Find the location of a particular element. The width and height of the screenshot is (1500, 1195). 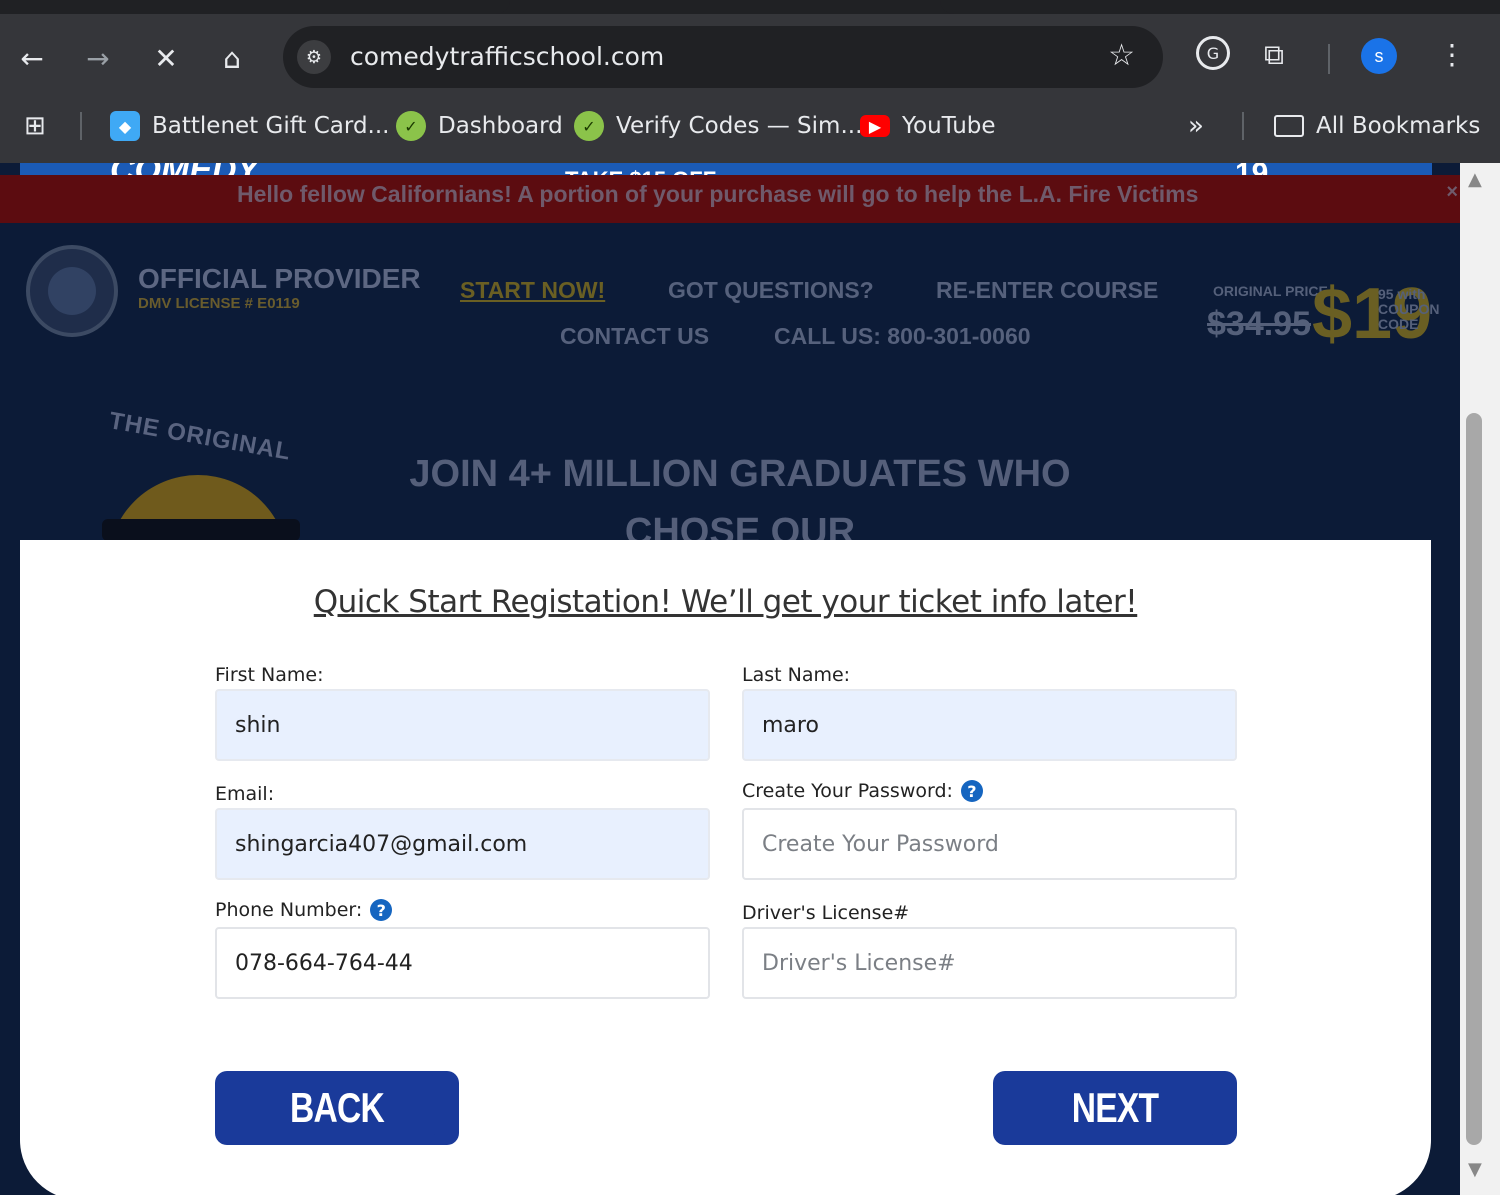

phone-field is located at coordinates (462, 963).